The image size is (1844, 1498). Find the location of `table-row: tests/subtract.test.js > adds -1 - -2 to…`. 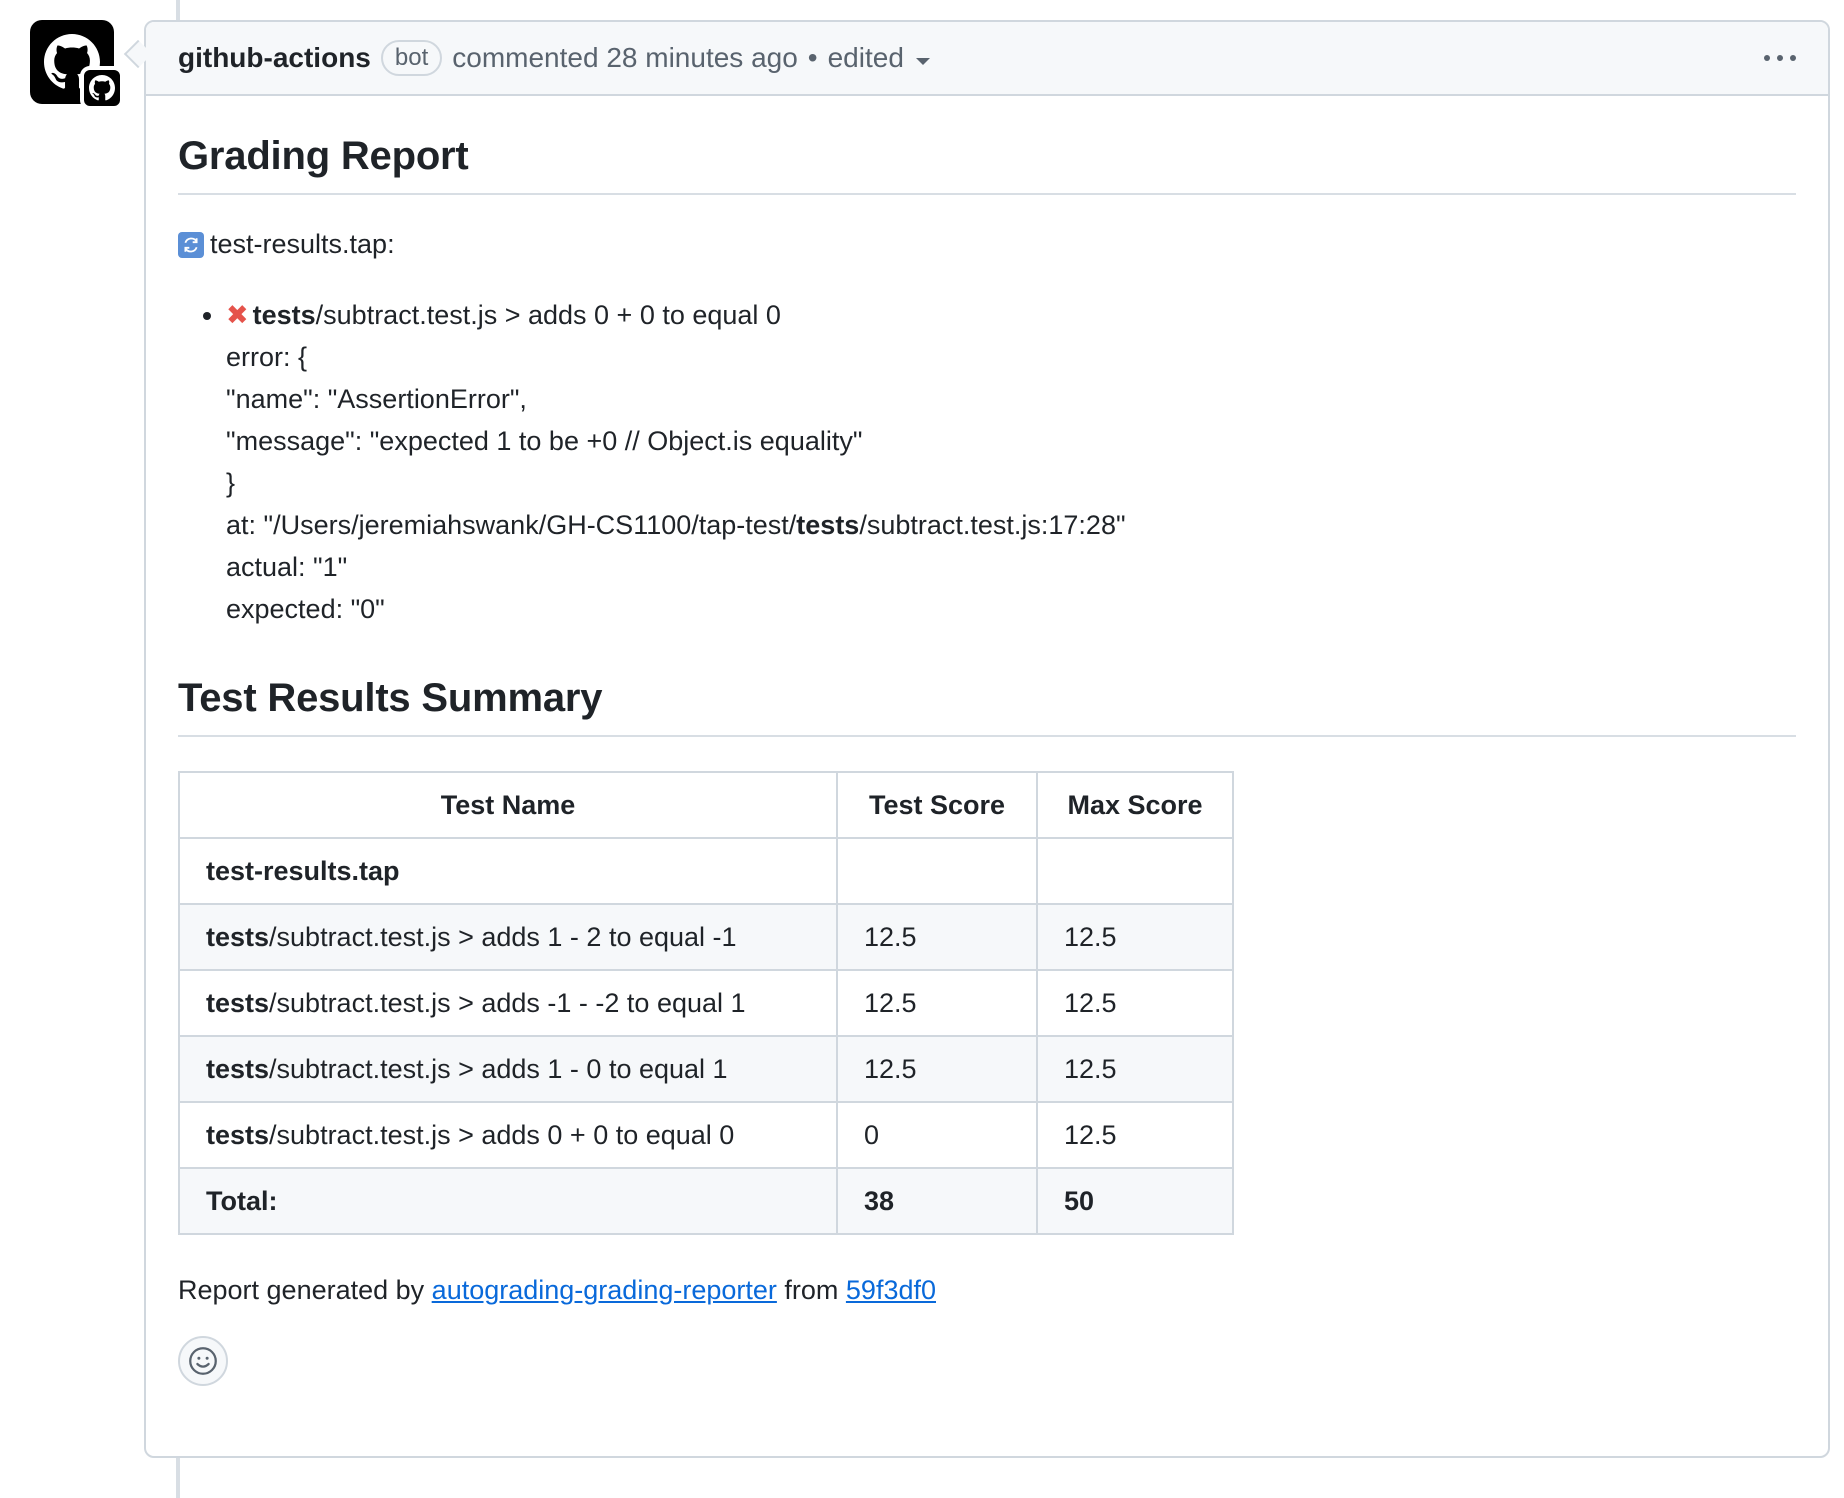

table-row: tests/subtract.test.js > adds -1 - -2 to… is located at coordinates (706, 1003).